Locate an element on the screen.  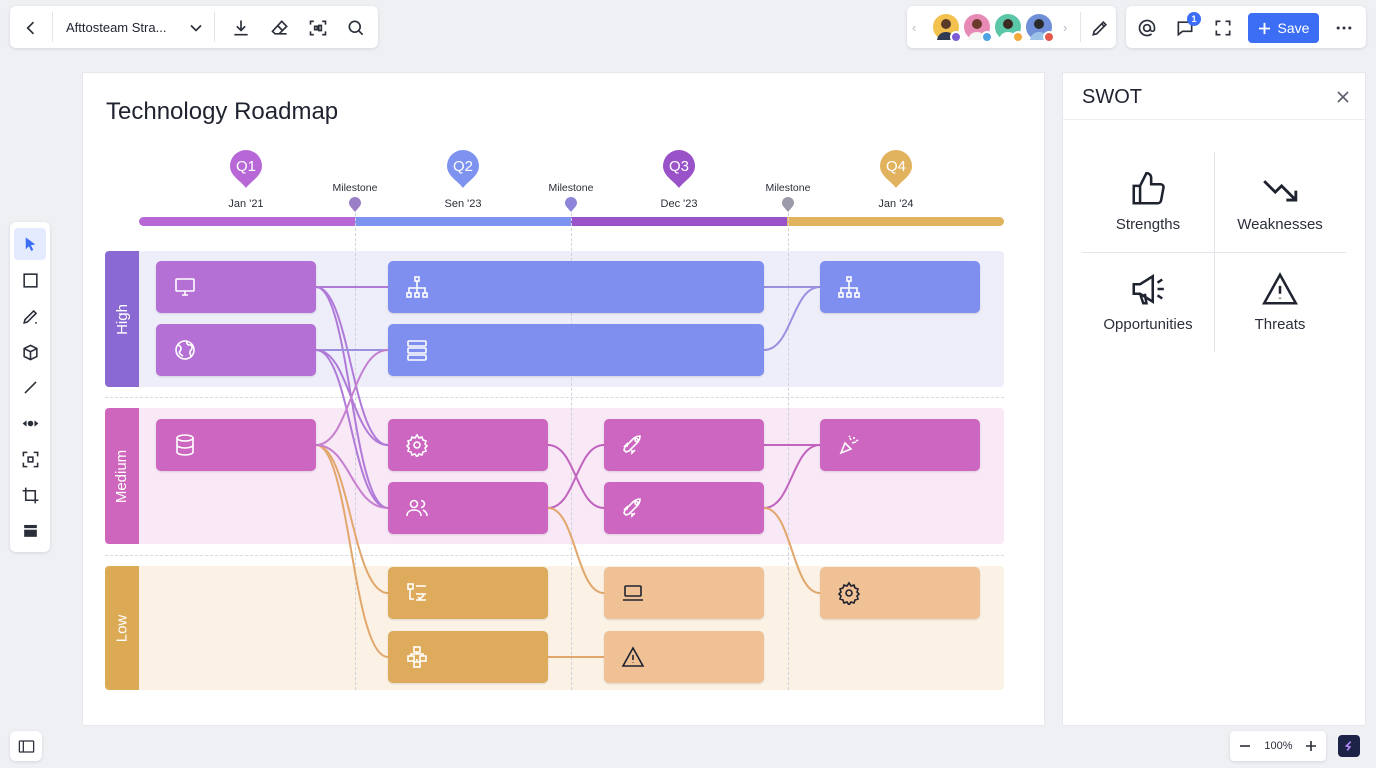
plus-icon is located at coordinates (1311, 746).